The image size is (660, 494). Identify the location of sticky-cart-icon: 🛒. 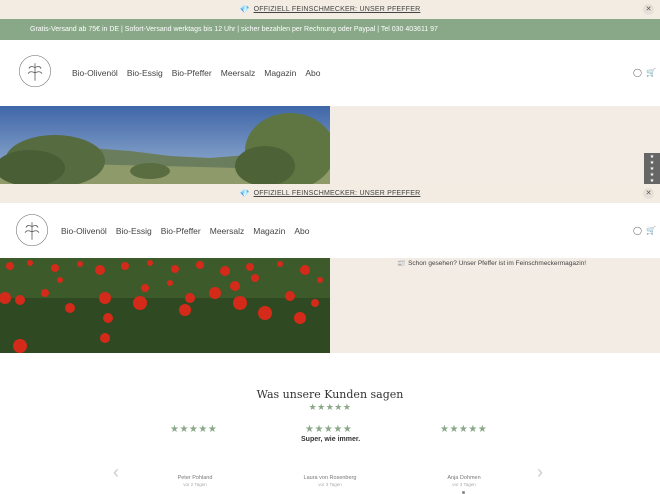
(651, 230).